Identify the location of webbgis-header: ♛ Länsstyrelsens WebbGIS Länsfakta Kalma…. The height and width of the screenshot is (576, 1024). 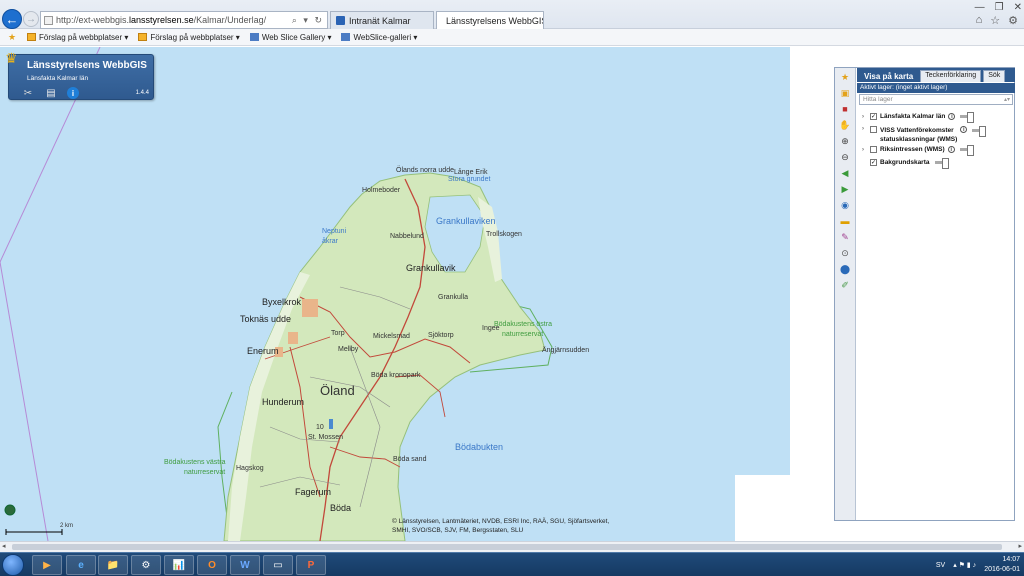
(79, 75).